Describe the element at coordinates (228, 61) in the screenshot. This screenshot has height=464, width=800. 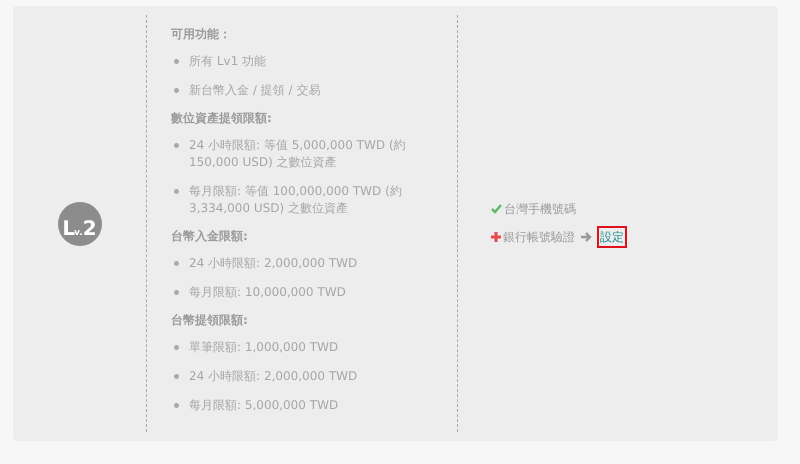
I see `list-item: 所有 Lv1 功能` at that location.